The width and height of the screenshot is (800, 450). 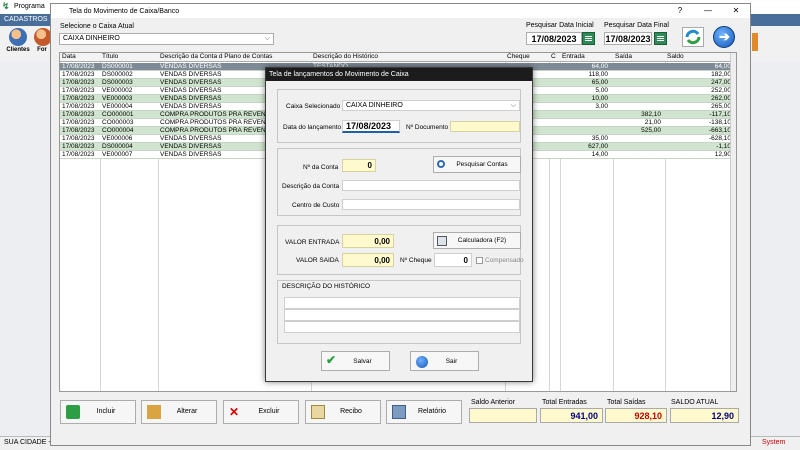 What do you see at coordinates (477, 240) in the screenshot?
I see `calculadora-button: Calculadora (F2)` at bounding box center [477, 240].